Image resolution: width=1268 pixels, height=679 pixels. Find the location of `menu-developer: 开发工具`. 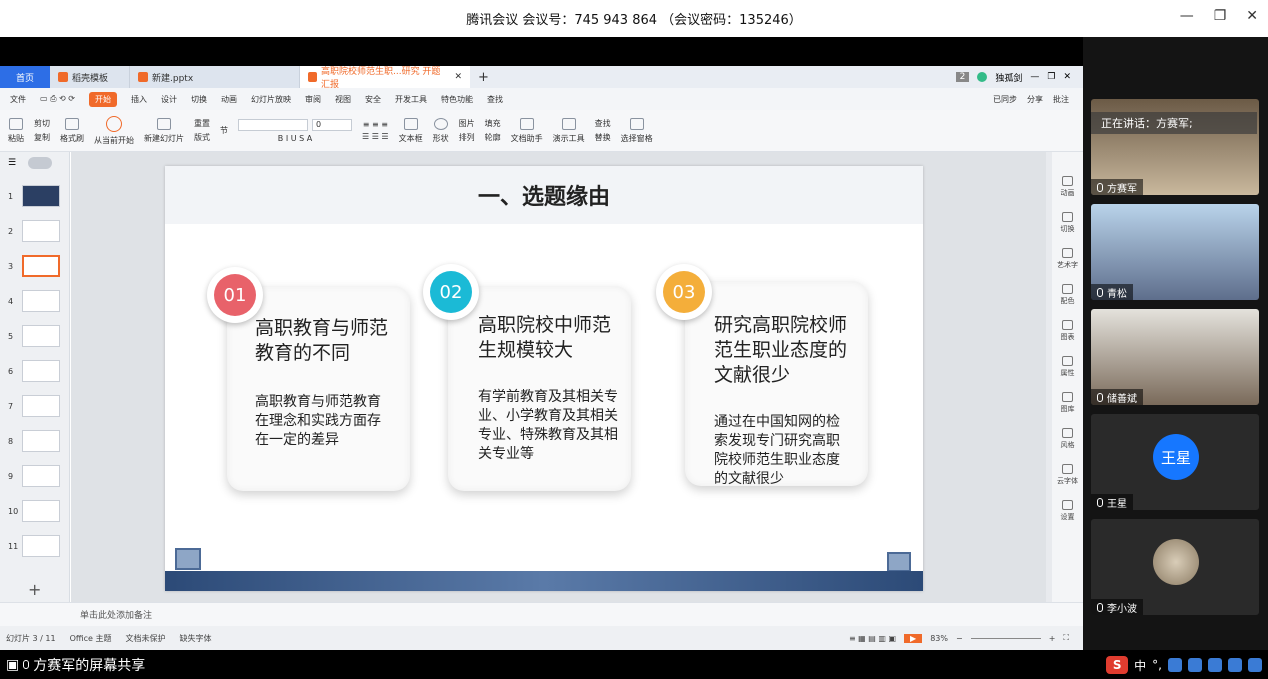

menu-developer: 开发工具 is located at coordinates (411, 99).